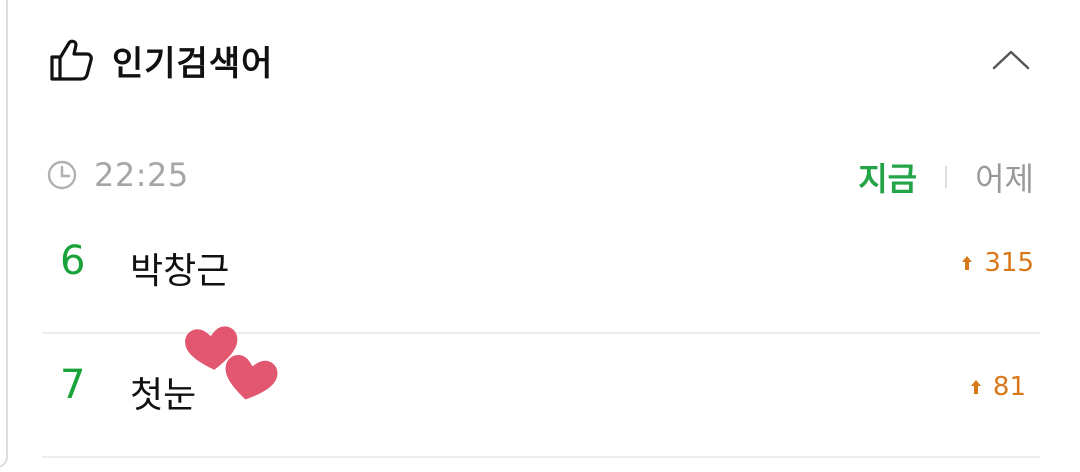 This screenshot has width=1080, height=472. I want to click on popular-searches-header: 인기검색어, so click(160, 60).